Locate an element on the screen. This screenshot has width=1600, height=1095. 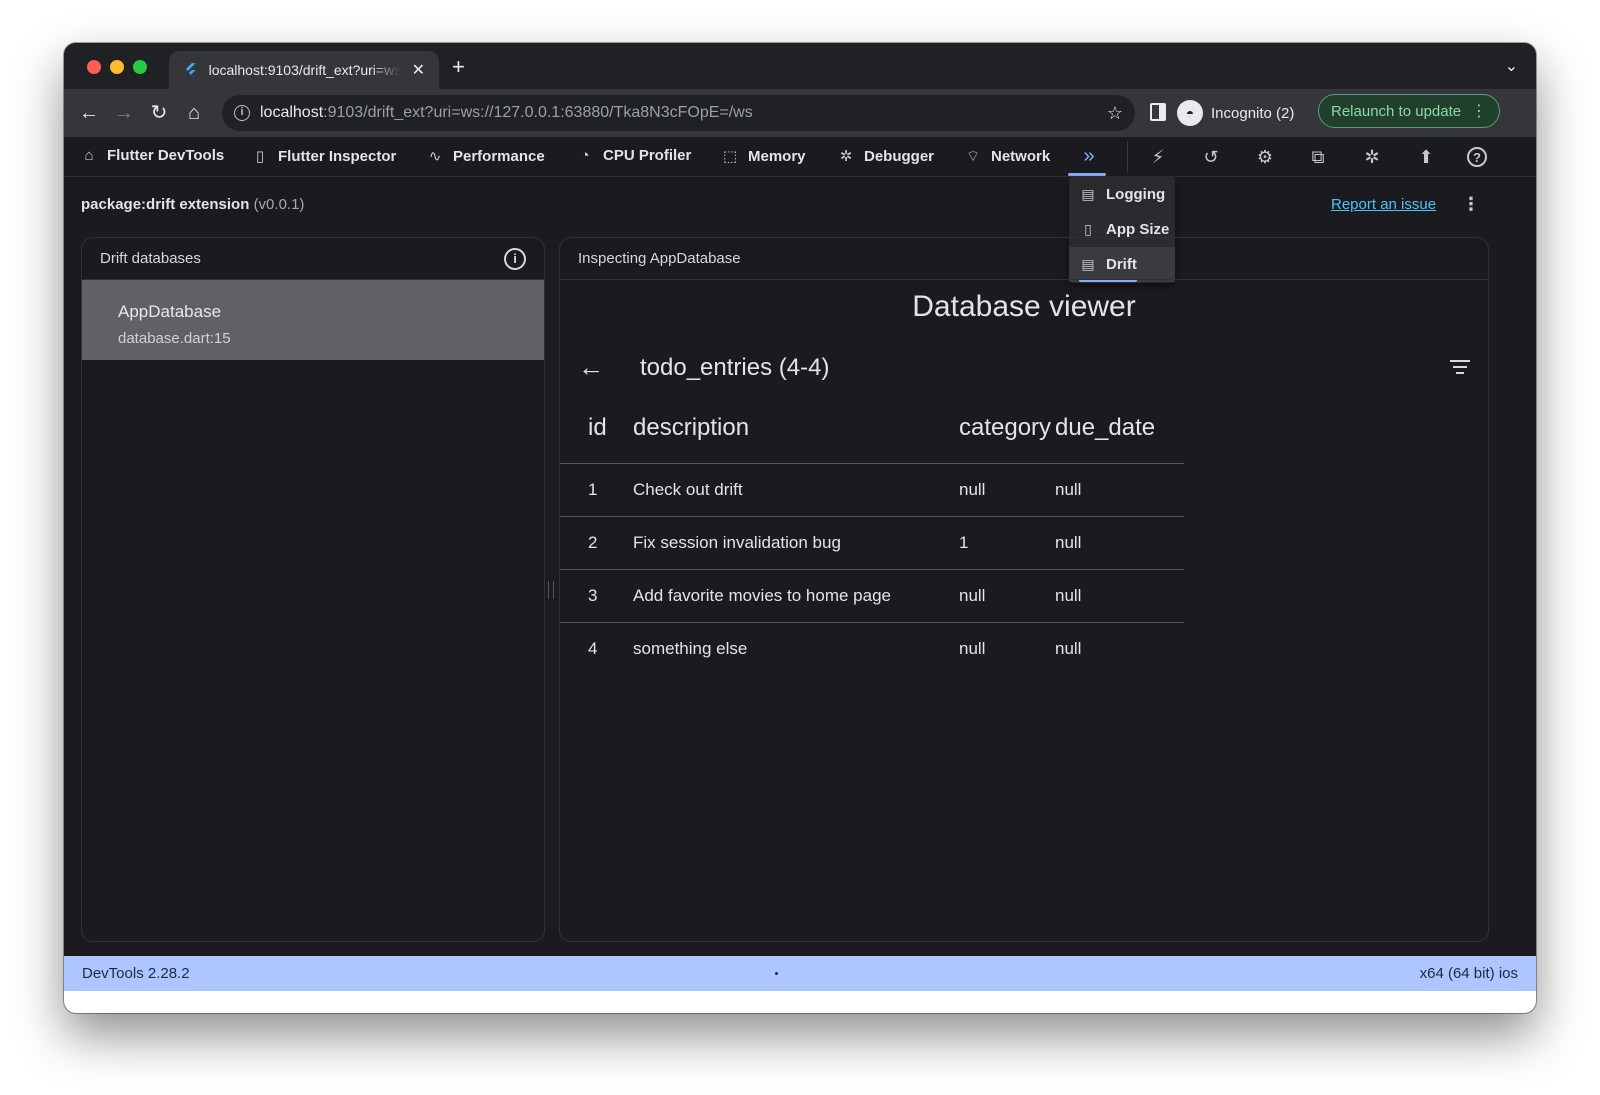
extension-version: (v0.0.1) is located at coordinates (279, 204).